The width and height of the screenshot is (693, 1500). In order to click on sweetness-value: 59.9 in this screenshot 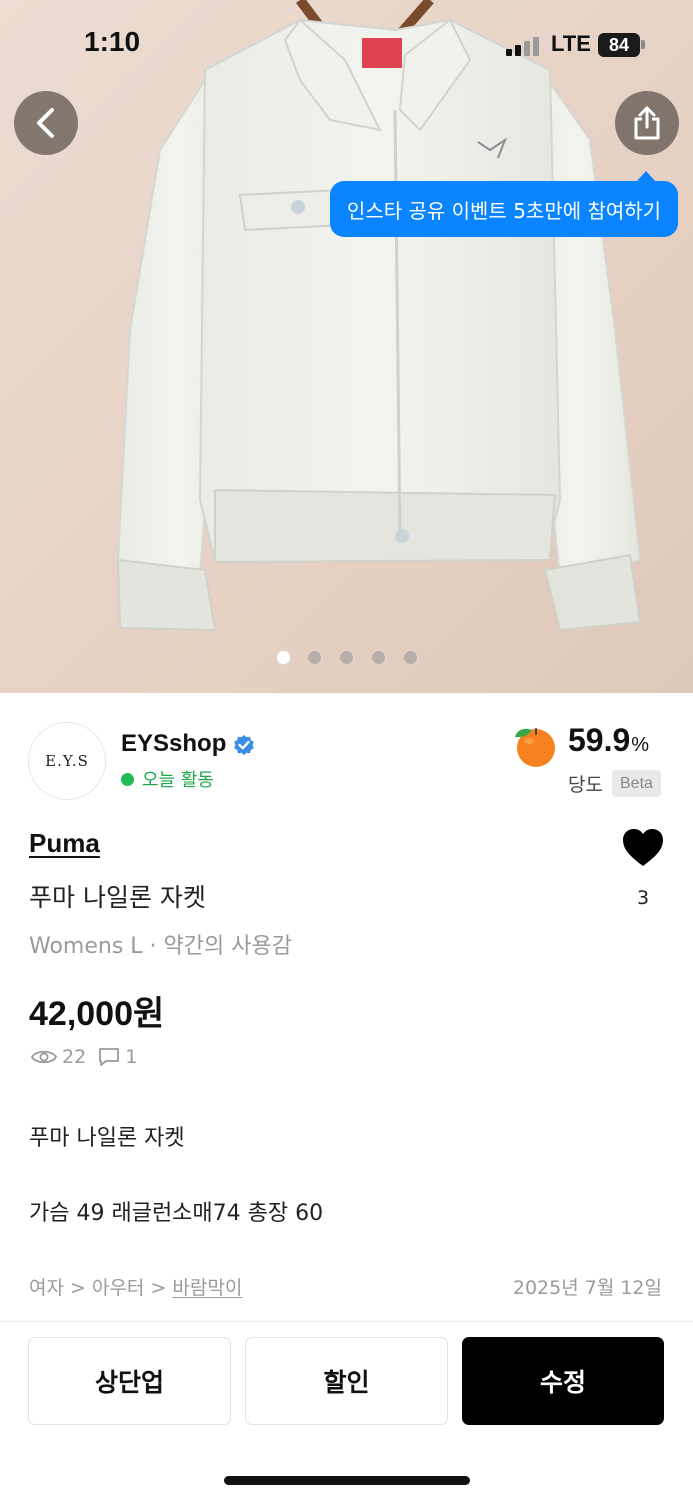, I will do `click(599, 740)`.